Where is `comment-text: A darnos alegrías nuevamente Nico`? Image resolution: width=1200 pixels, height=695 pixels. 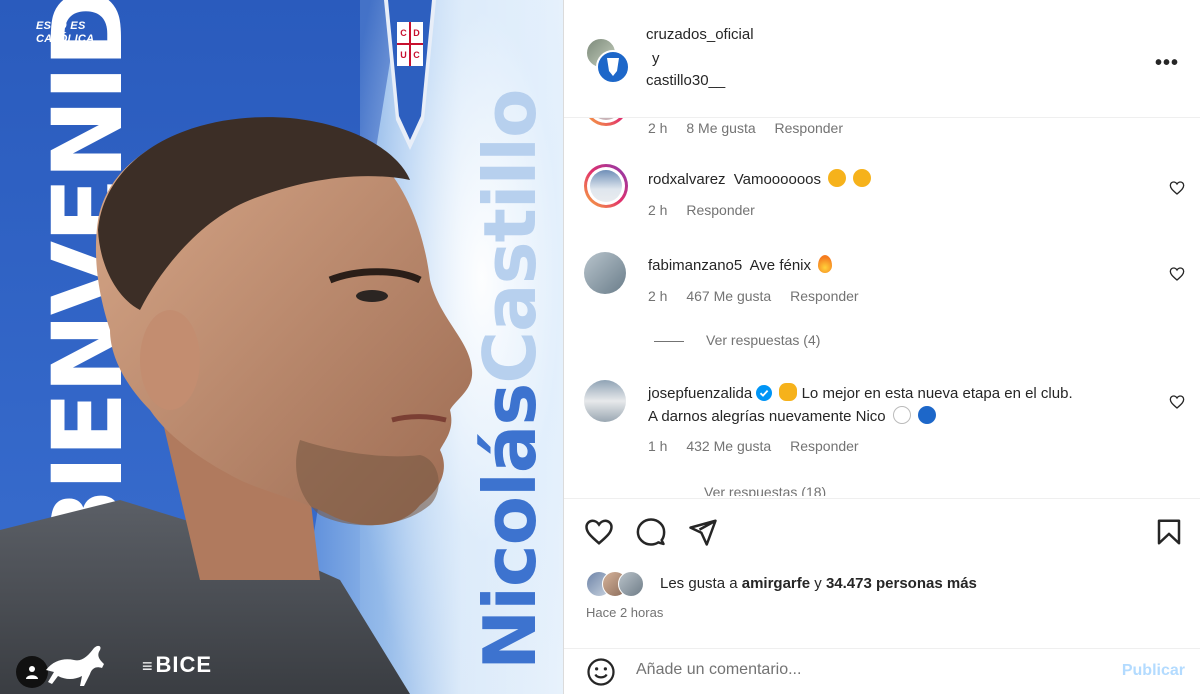 comment-text: A darnos alegrías nuevamente Nico is located at coordinates (792, 416).